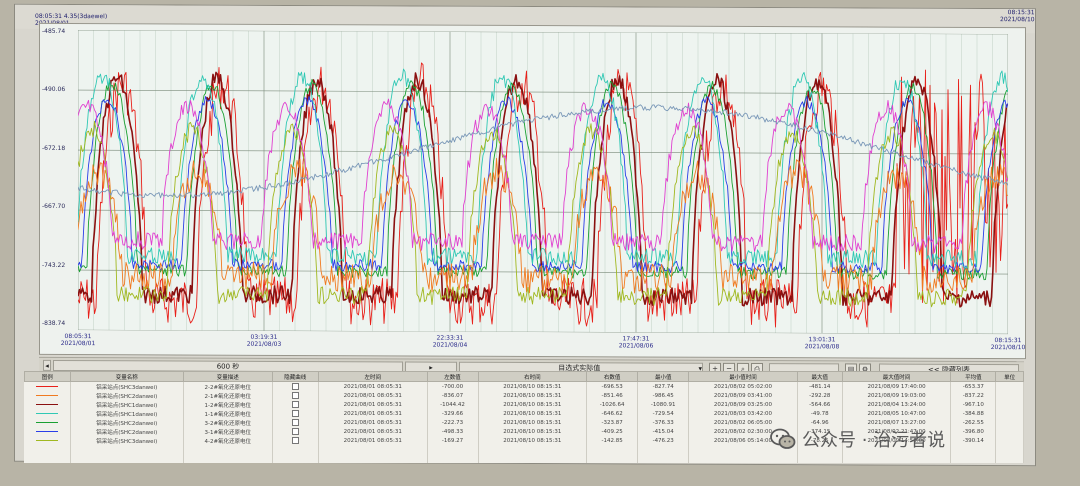 The height and width of the screenshot is (486, 1080). Describe the element at coordinates (897, 395) in the screenshot. I see `cell-max-time: 2021/08/09 19:03:00` at that location.